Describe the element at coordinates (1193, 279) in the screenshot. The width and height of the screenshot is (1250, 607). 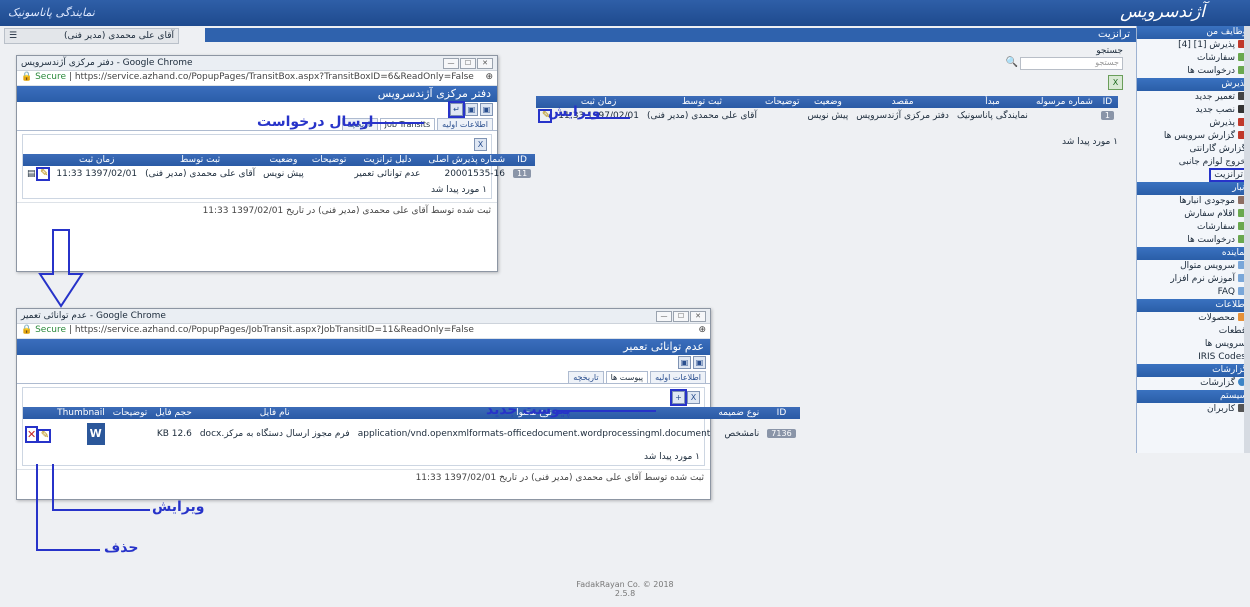
I see `sidebar-item-training: آموزش نرم افزار` at that location.